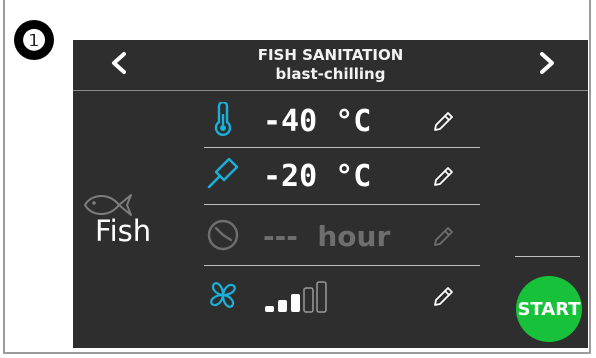 The width and height of the screenshot is (596, 358). What do you see at coordinates (547, 256) in the screenshot?
I see `start-divider` at bounding box center [547, 256].